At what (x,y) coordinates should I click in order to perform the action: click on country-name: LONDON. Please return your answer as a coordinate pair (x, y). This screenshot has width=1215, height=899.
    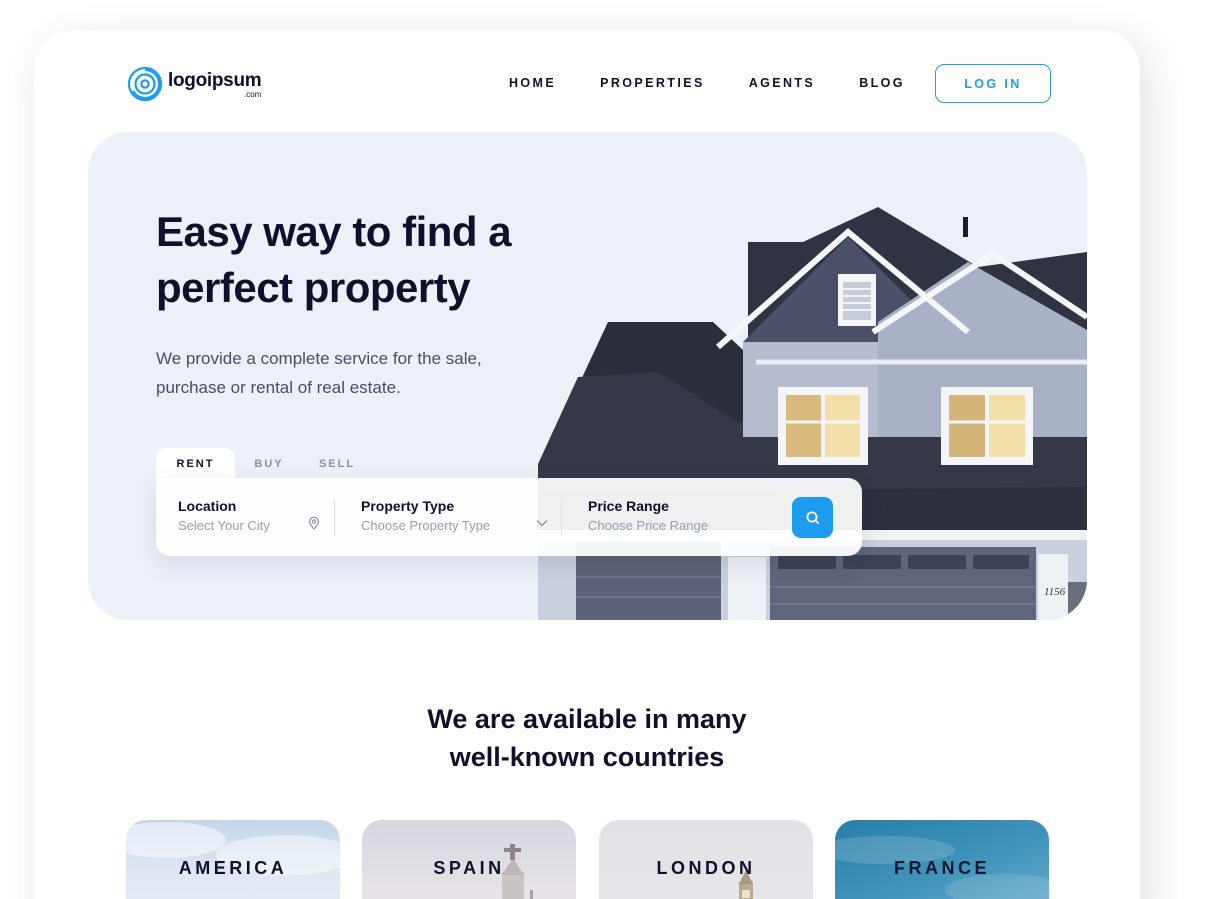
    Looking at the image, I should click on (706, 868).